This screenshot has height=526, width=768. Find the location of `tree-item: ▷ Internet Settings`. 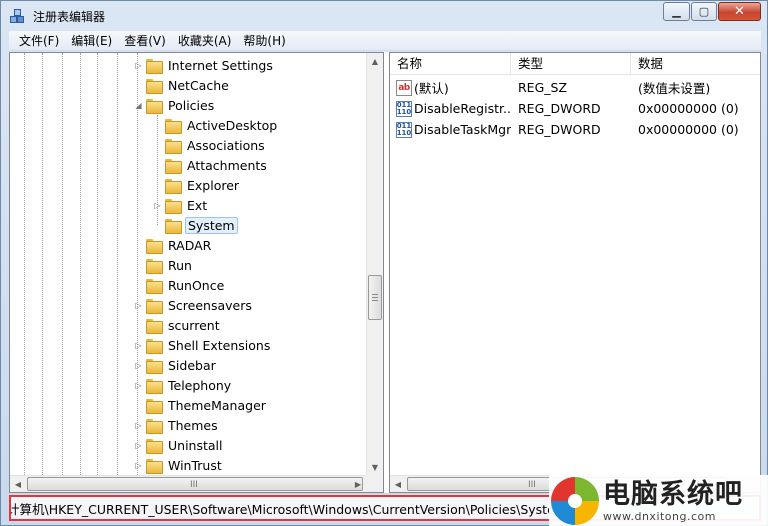

tree-item: ▷ Internet Settings is located at coordinates (204, 65).